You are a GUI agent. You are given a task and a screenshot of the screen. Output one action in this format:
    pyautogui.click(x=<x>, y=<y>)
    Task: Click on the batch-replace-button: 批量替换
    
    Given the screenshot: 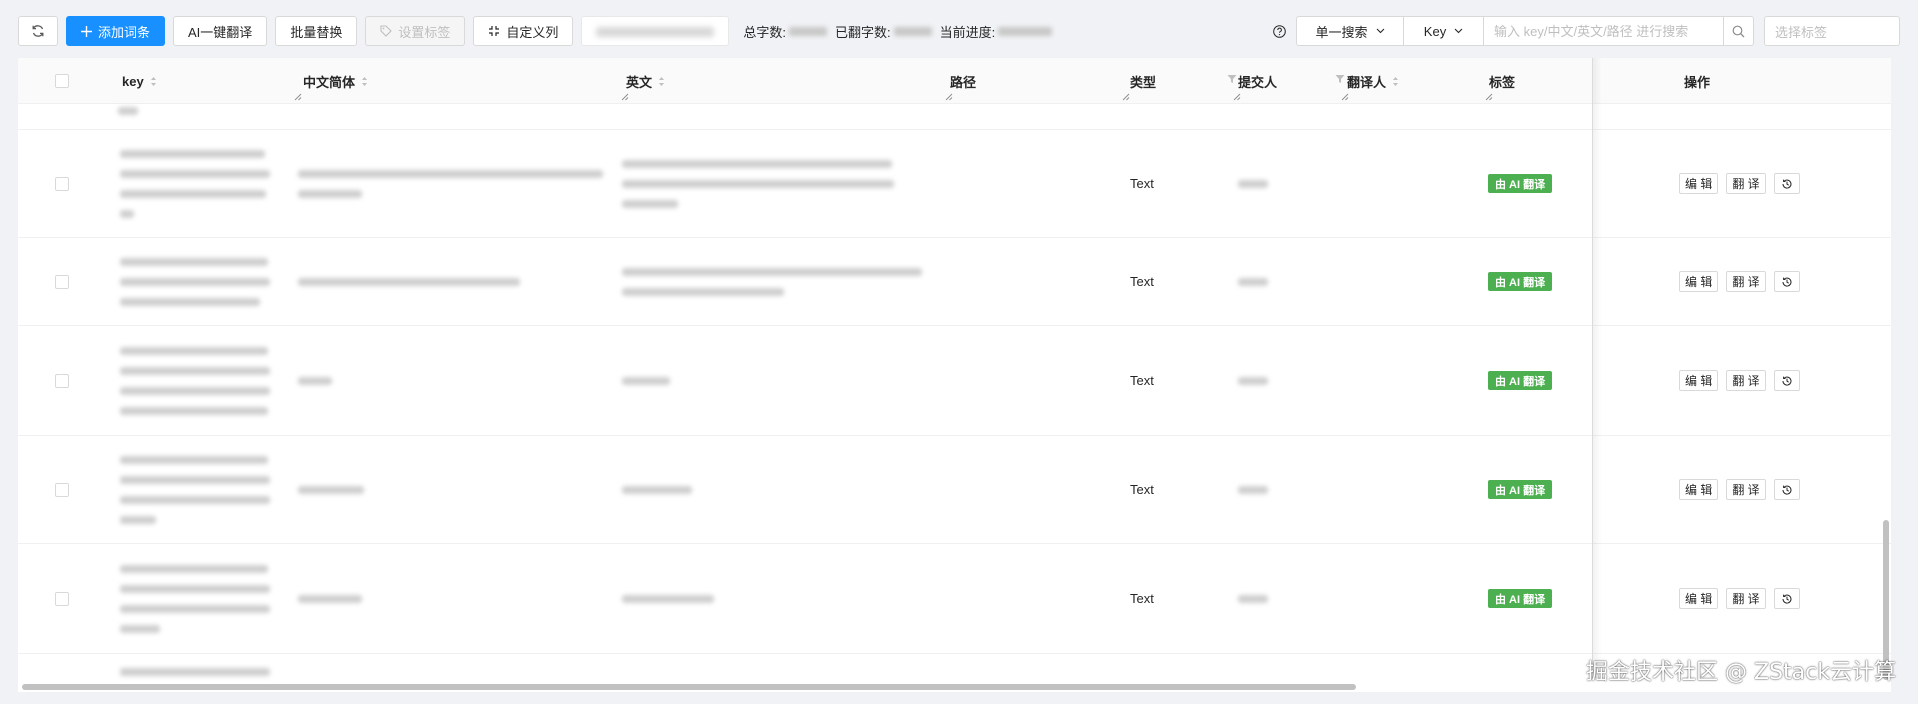 What is the action you would take?
    pyautogui.click(x=316, y=31)
    